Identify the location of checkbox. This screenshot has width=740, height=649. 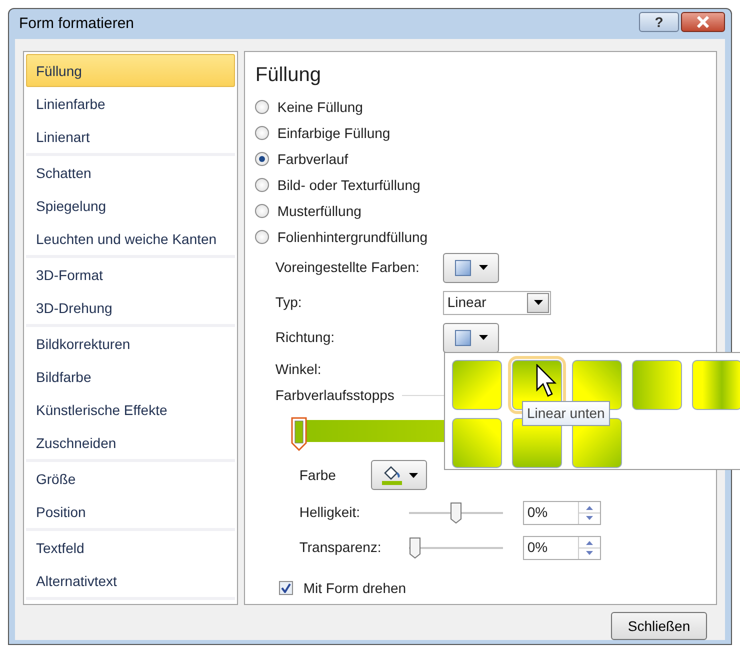
(286, 588).